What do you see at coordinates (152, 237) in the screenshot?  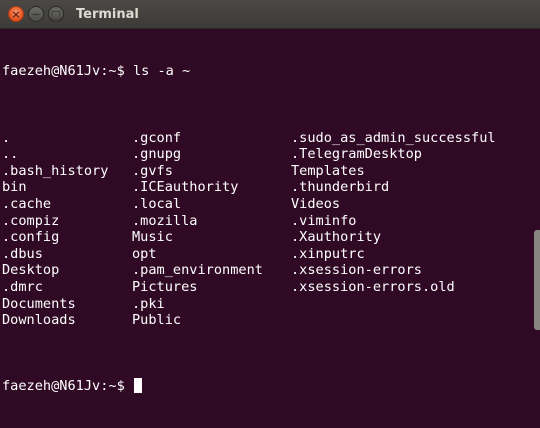 I see `listing-entry: Music` at bounding box center [152, 237].